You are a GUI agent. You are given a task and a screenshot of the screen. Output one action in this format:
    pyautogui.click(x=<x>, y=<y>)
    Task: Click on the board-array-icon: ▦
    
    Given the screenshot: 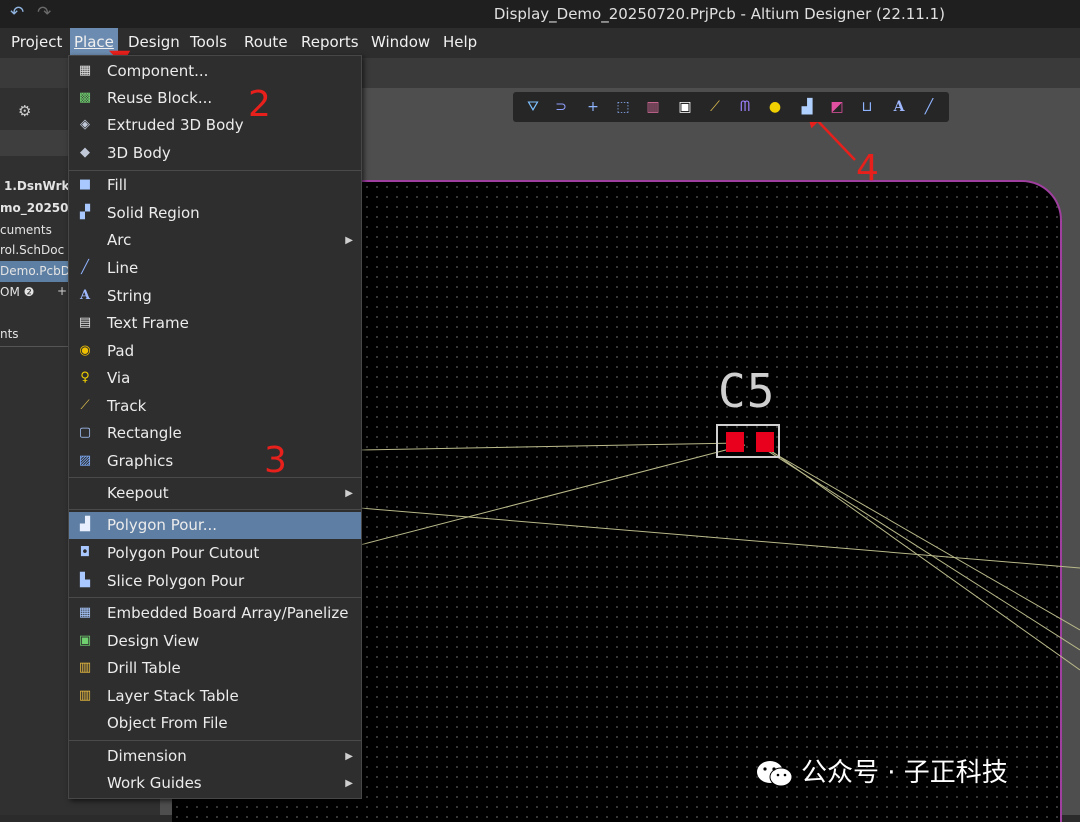 What is the action you would take?
    pyautogui.click(x=85, y=612)
    